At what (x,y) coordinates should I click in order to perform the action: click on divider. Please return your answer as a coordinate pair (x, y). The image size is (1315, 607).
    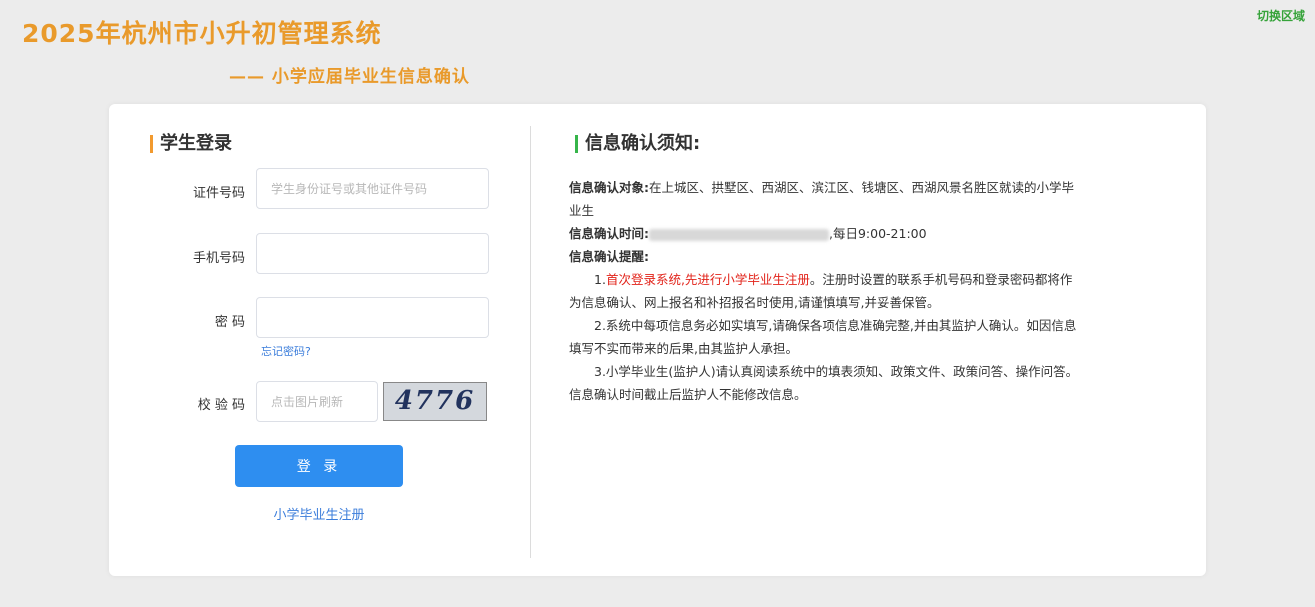
    Looking at the image, I should click on (530, 342).